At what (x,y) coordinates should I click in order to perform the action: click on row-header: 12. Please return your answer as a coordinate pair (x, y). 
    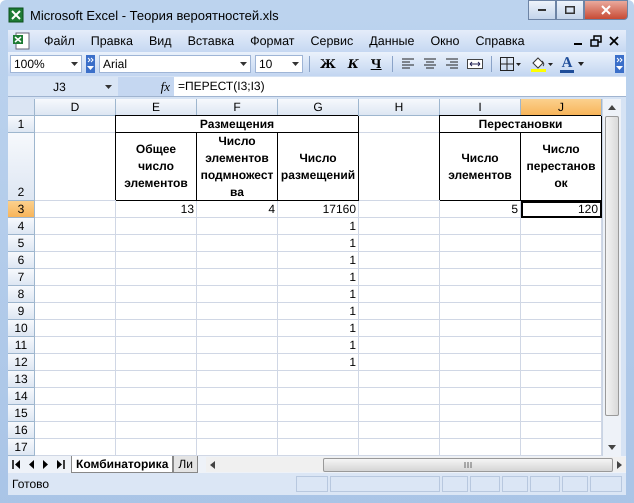
    Looking at the image, I should click on (21, 362).